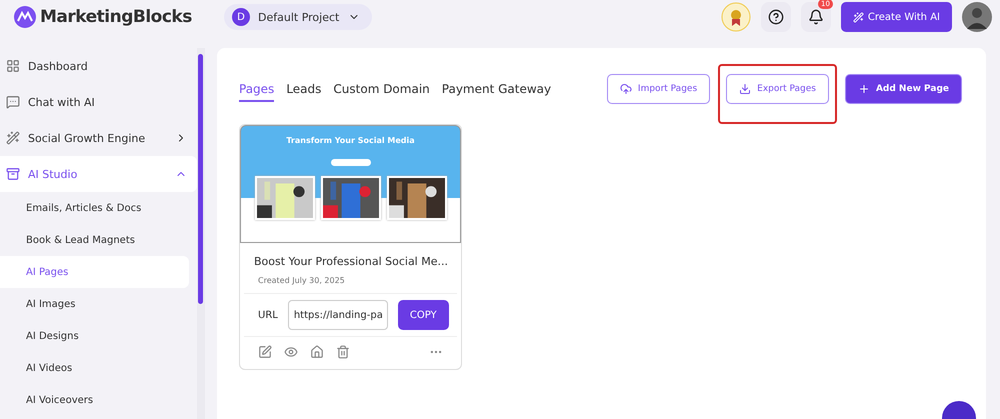  I want to click on add-pages-button: Add New Page, so click(903, 89).